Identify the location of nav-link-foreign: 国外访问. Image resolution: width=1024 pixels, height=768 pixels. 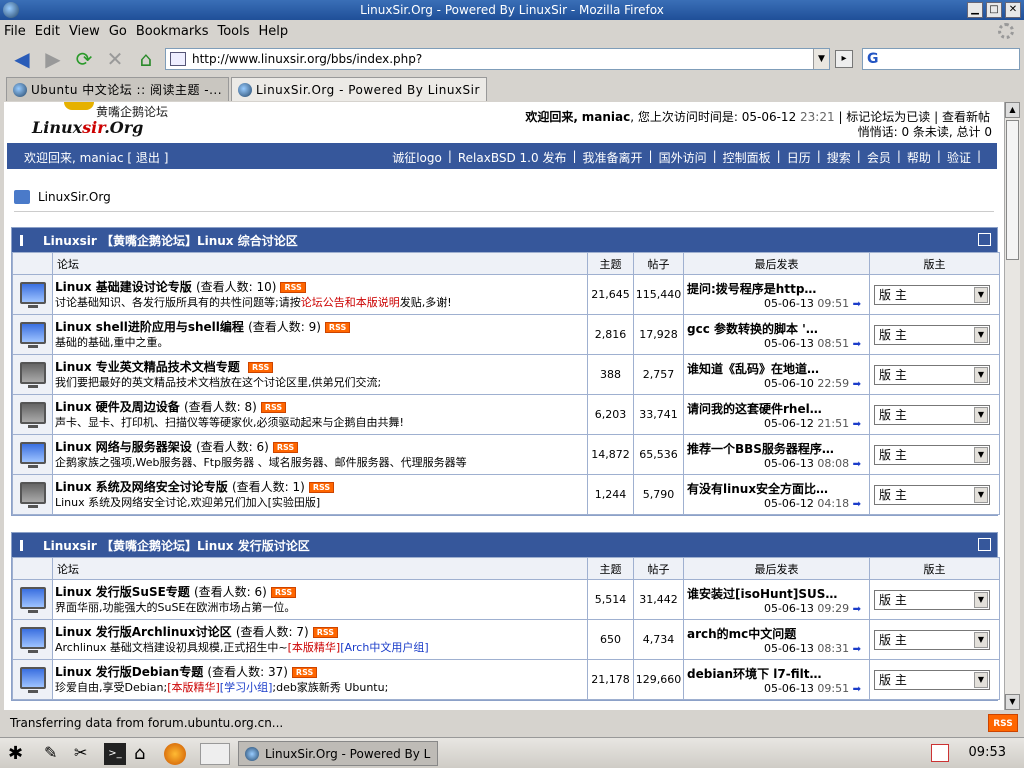
(683, 157).